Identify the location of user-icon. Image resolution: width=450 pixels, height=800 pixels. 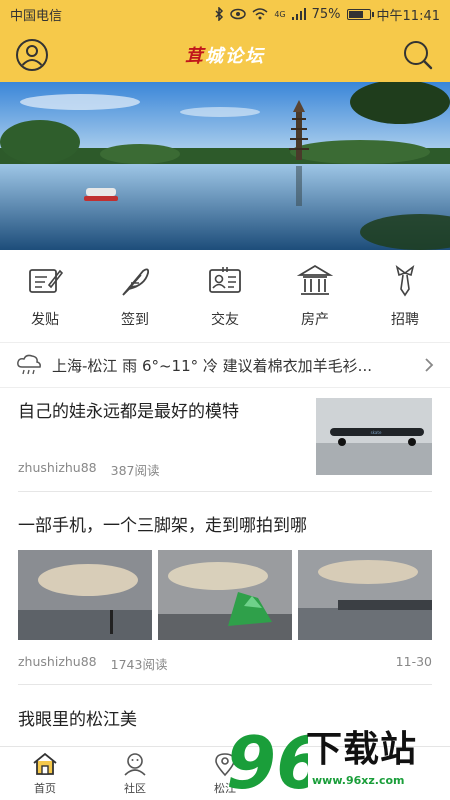
(32, 55).